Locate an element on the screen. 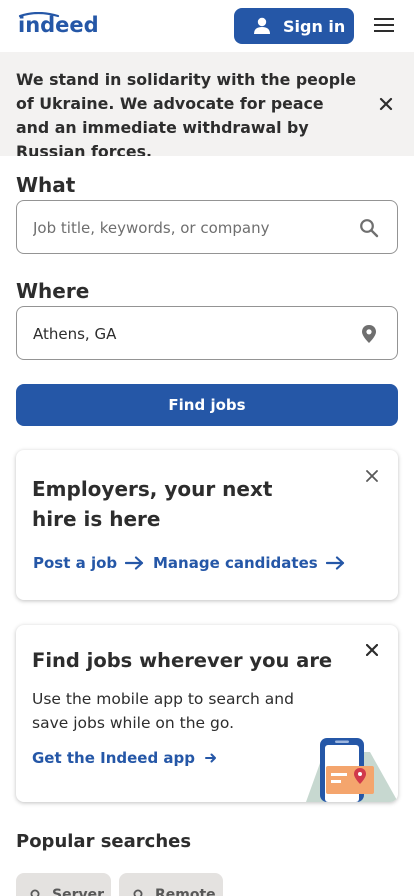 The width and height of the screenshot is (414, 896). get-app-link: Get the Indeed app is located at coordinates (124, 758).